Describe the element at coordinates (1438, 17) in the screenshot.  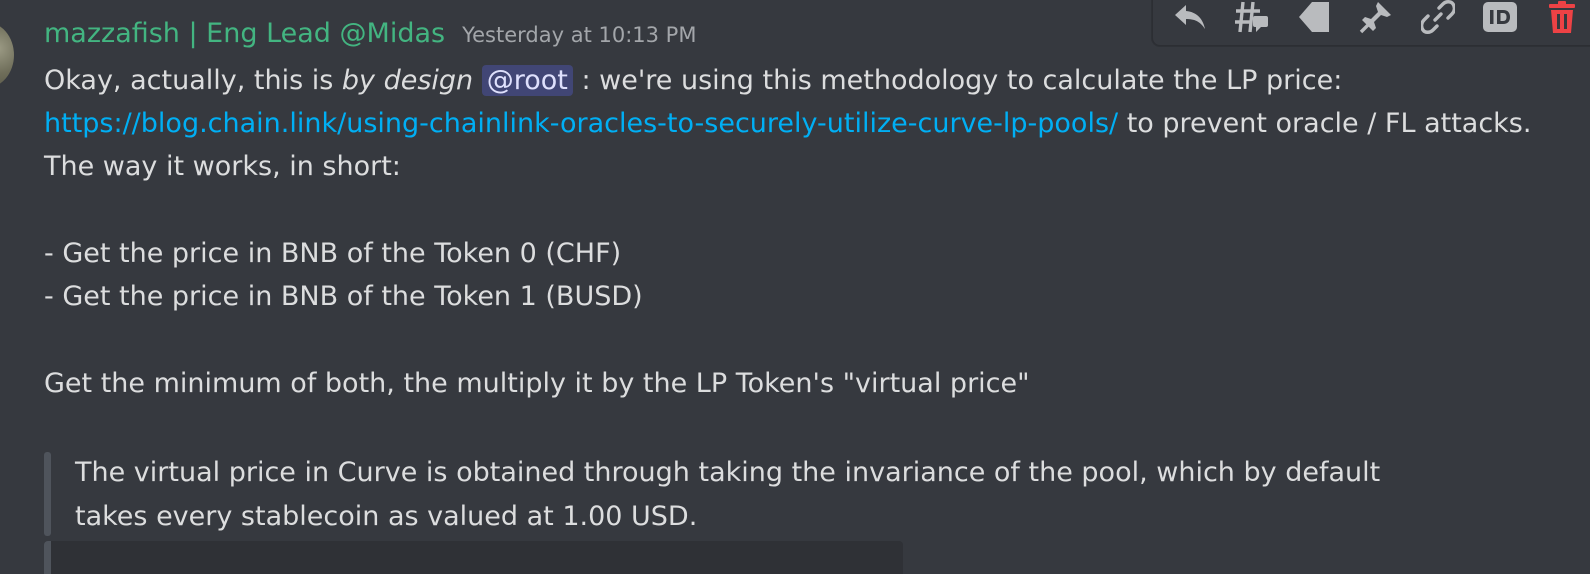
I see `copy-link-icon` at that location.